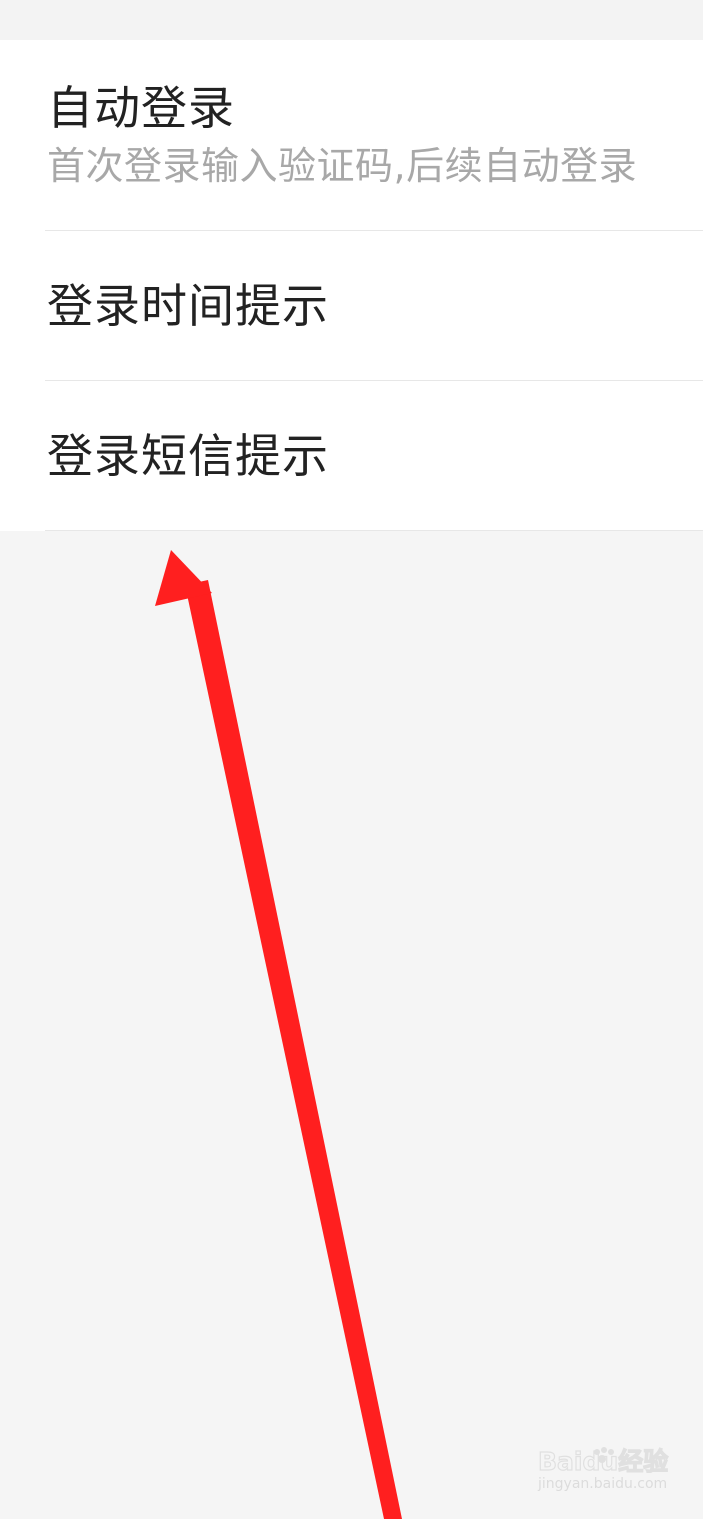  I want to click on watermark-logo-text: Baidu经验, so click(603, 1461).